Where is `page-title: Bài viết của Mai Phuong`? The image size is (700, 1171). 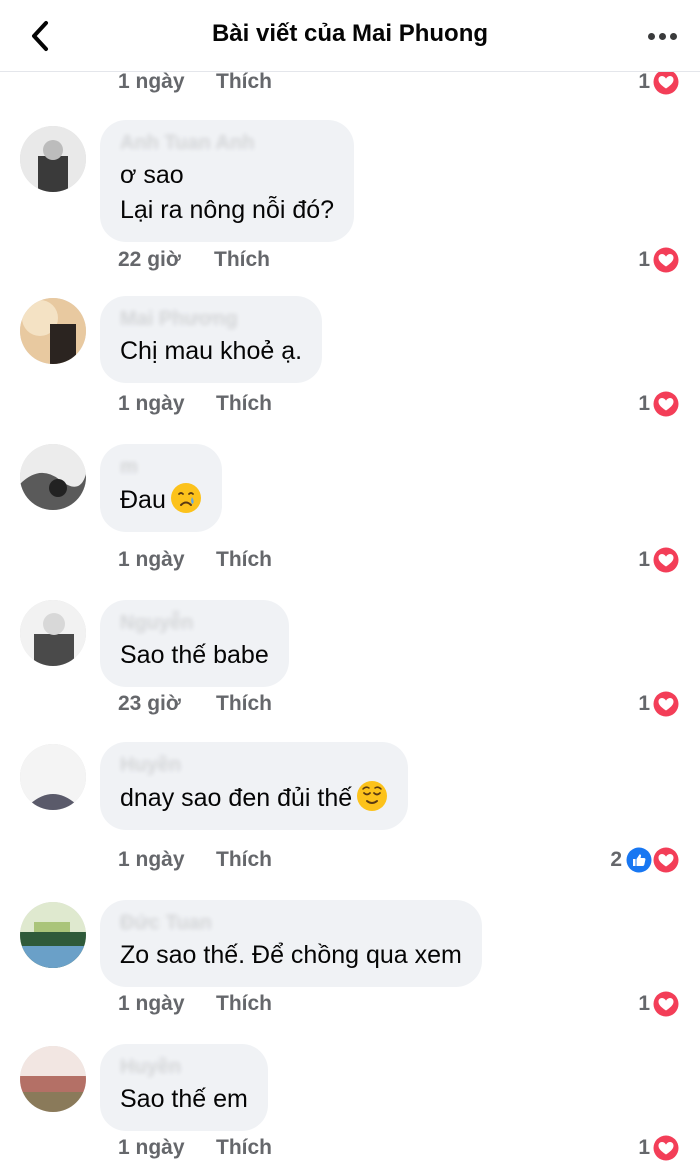
page-title: Bài viết của Mai Phuong is located at coordinates (350, 33).